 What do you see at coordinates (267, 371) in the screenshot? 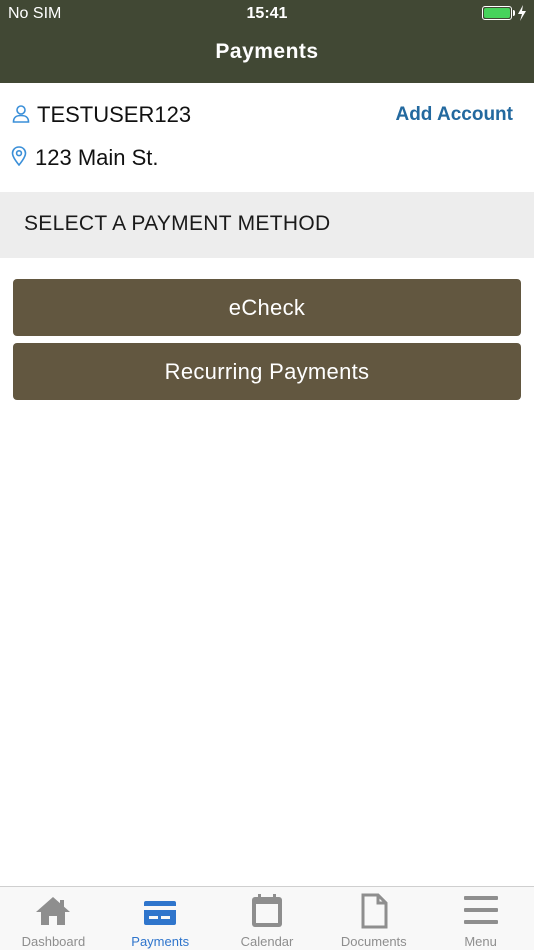
I see `recurring-payments-button: Recurring Payments` at bounding box center [267, 371].